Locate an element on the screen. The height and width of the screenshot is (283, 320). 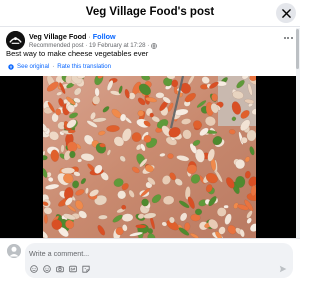
page-avatar-logo is located at coordinates (15, 40).